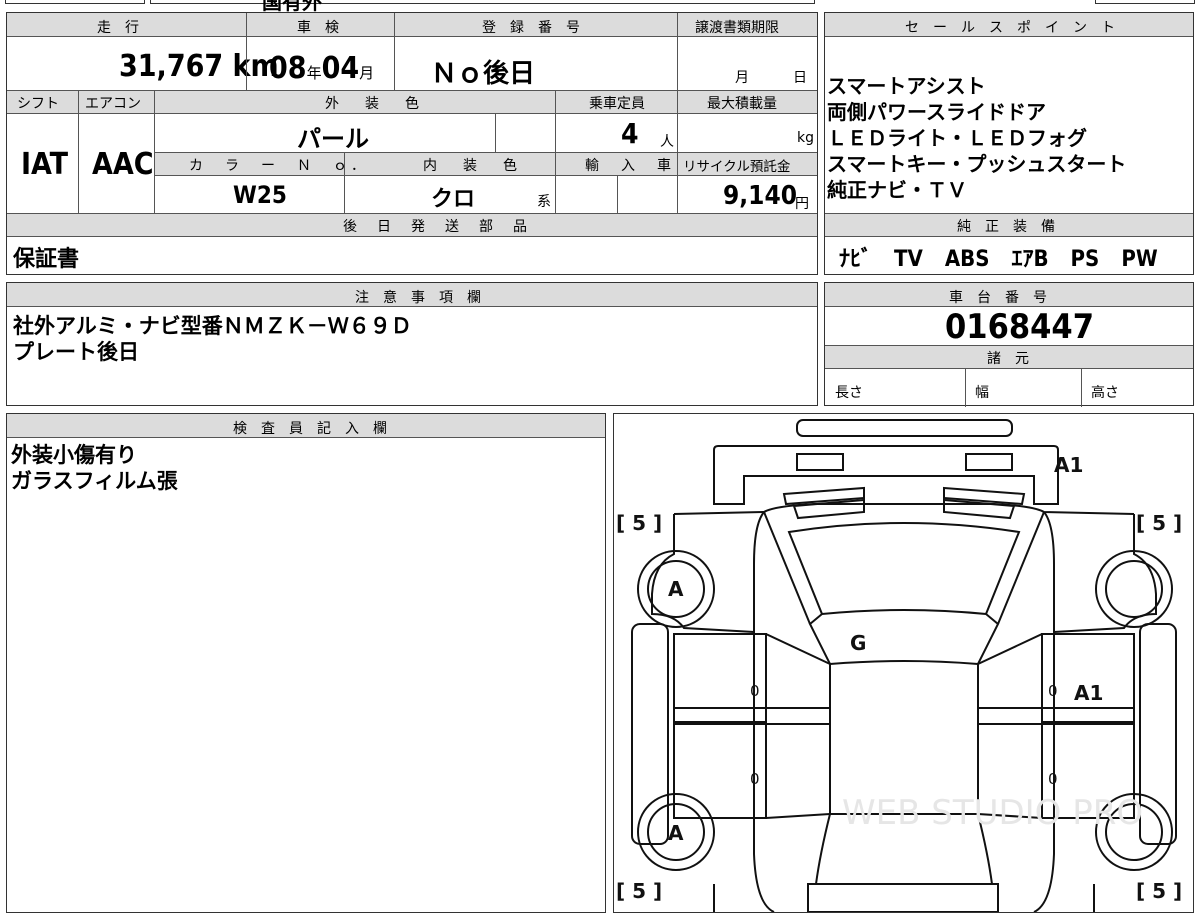 The width and height of the screenshot is (1200, 913). Describe the element at coordinates (897, 190) in the screenshot. I see `sales-point-item: 純正ナビ・ＴＶ` at that location.